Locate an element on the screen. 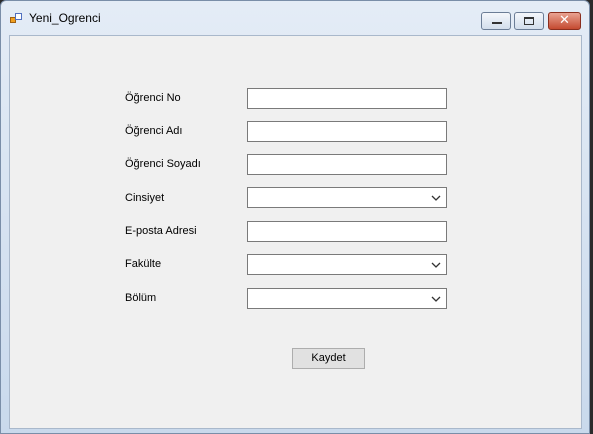 The width and height of the screenshot is (593, 434). ogrenci-soyadi-label: Öğrenci Soyadı is located at coordinates (163, 164).